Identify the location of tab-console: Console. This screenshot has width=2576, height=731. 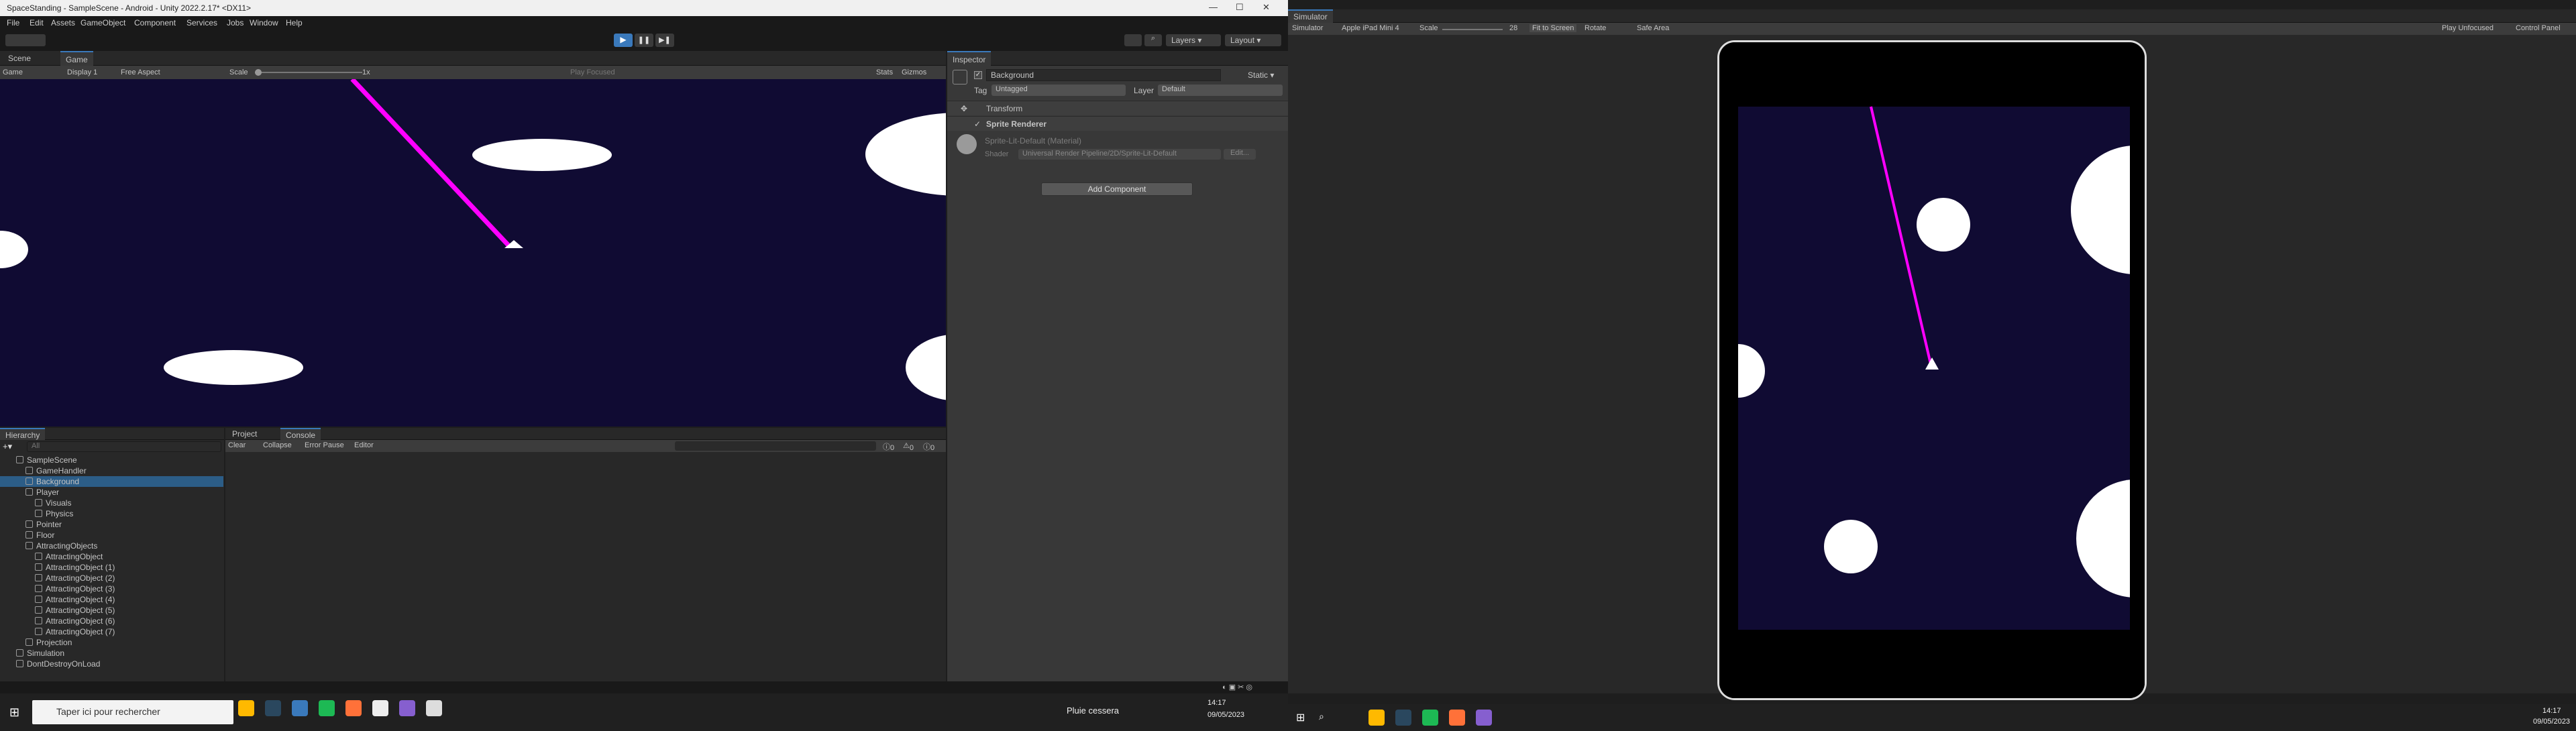
(300, 434).